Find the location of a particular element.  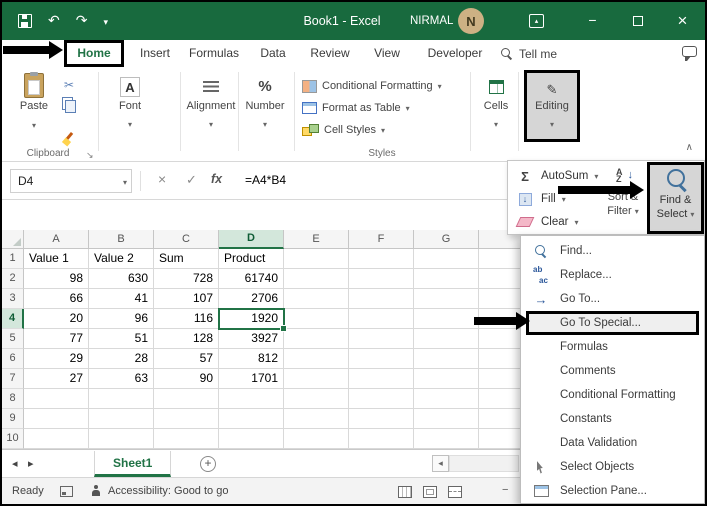

cell-styles-button: Cell Styles is located at coordinates (343, 130).